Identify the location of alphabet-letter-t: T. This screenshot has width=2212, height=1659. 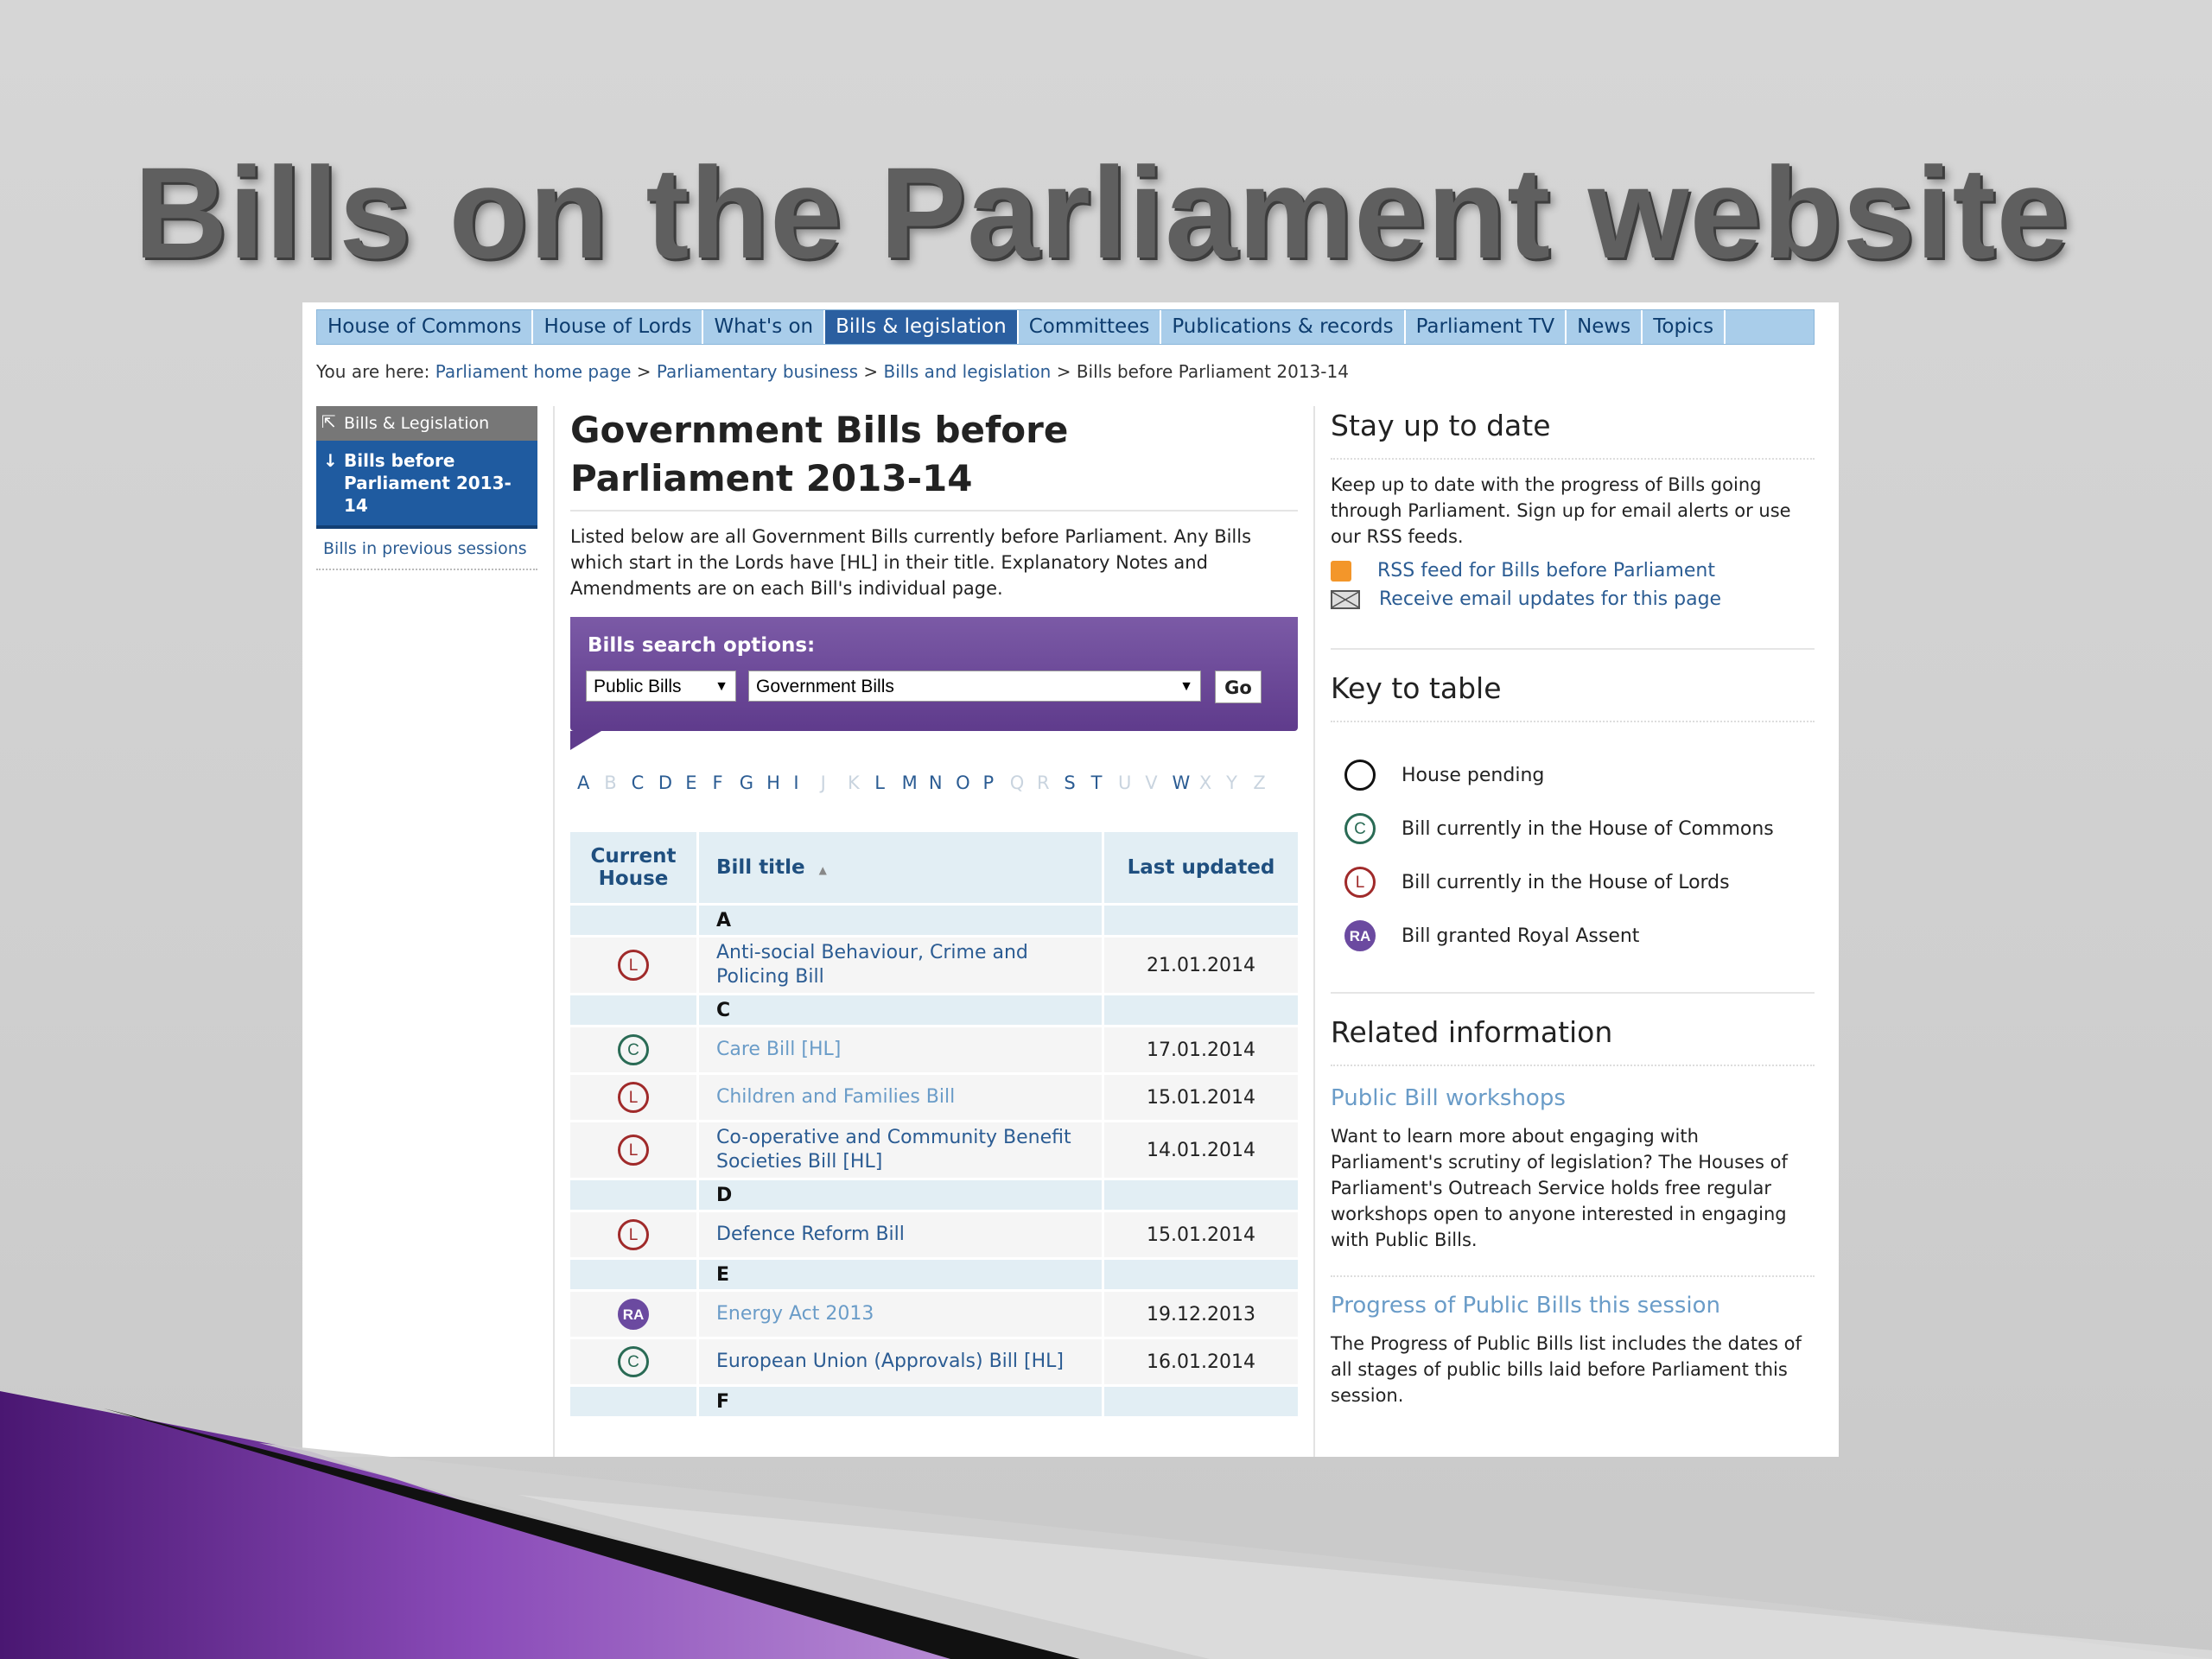
(1104, 782).